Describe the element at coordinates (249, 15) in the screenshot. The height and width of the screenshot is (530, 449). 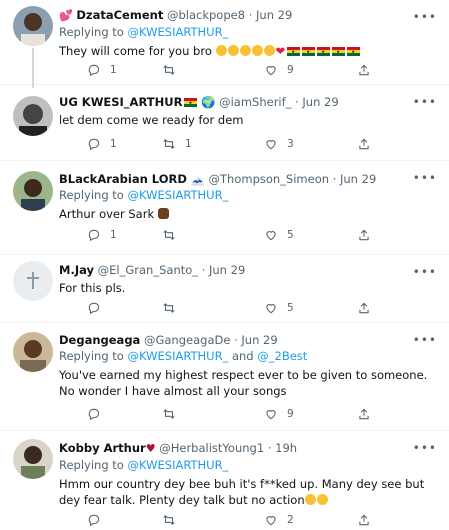
I see `tweet-header: 💕 DzataCement @blackpope8 · Jun 29` at that location.